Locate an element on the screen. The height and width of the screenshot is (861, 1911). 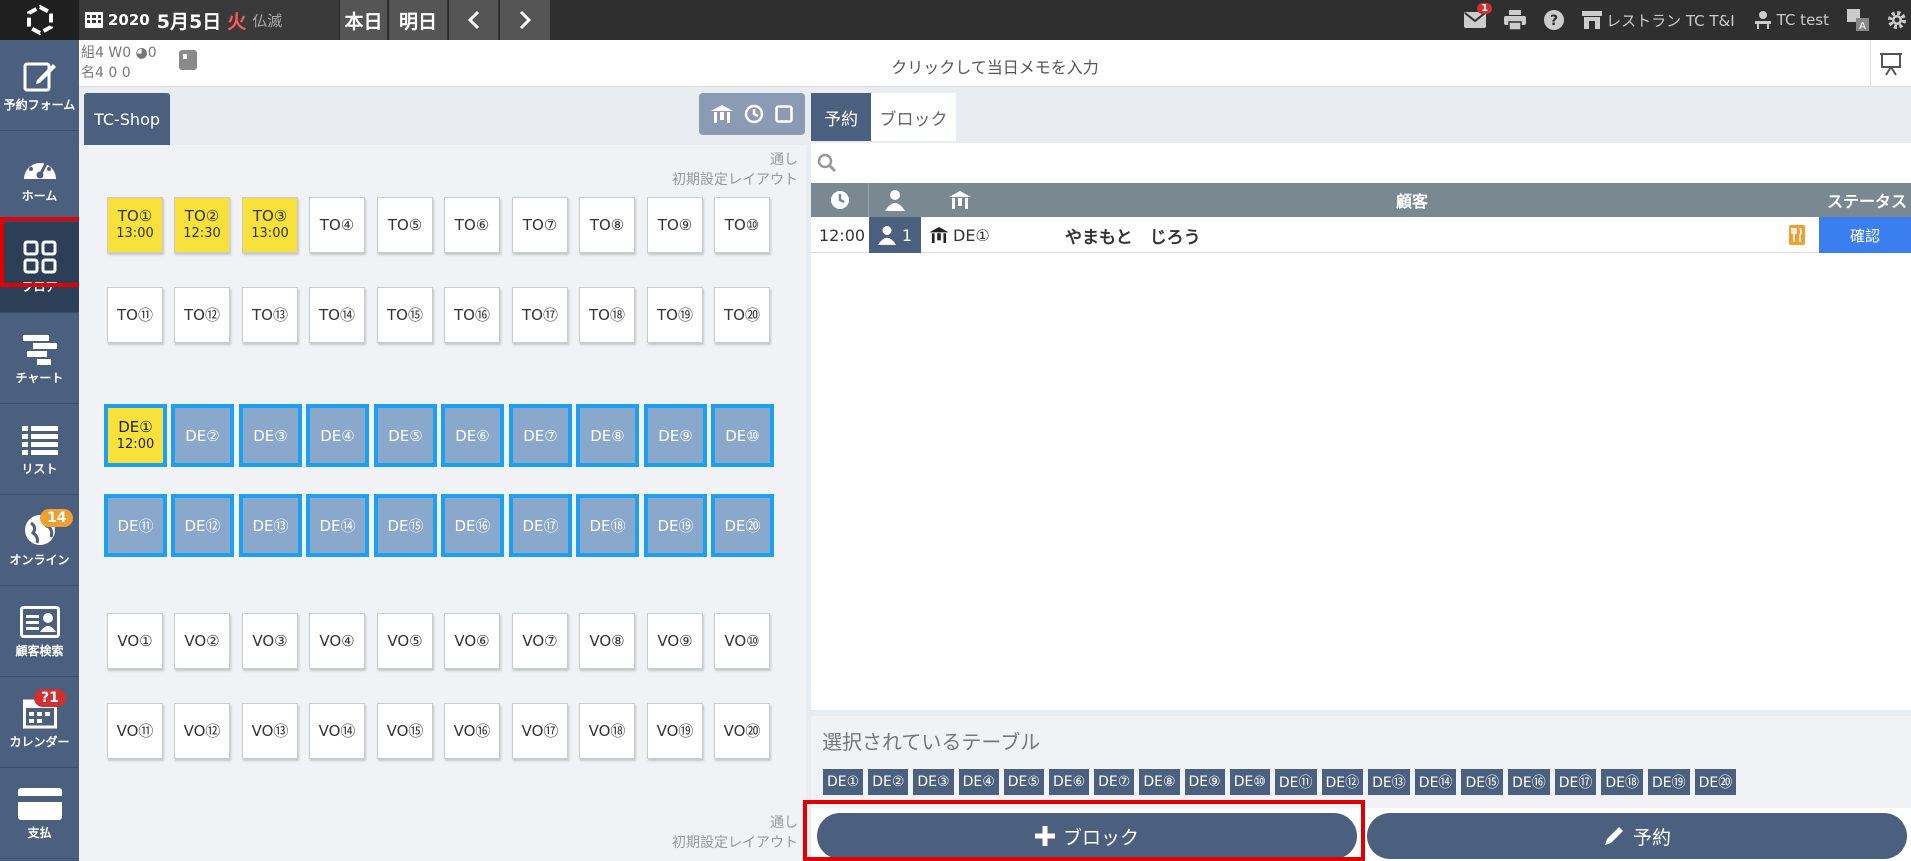
floor-table: VO⑥ is located at coordinates (472, 641).